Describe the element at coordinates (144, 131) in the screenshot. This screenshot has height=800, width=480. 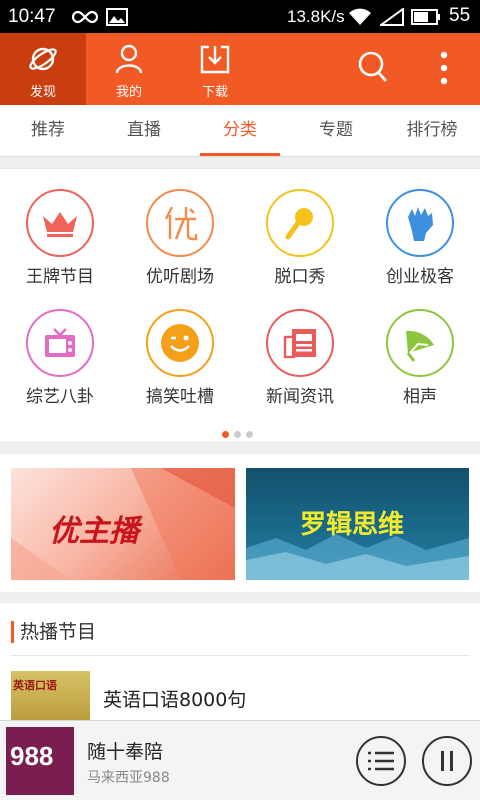
I see `tab-live: 直播` at that location.